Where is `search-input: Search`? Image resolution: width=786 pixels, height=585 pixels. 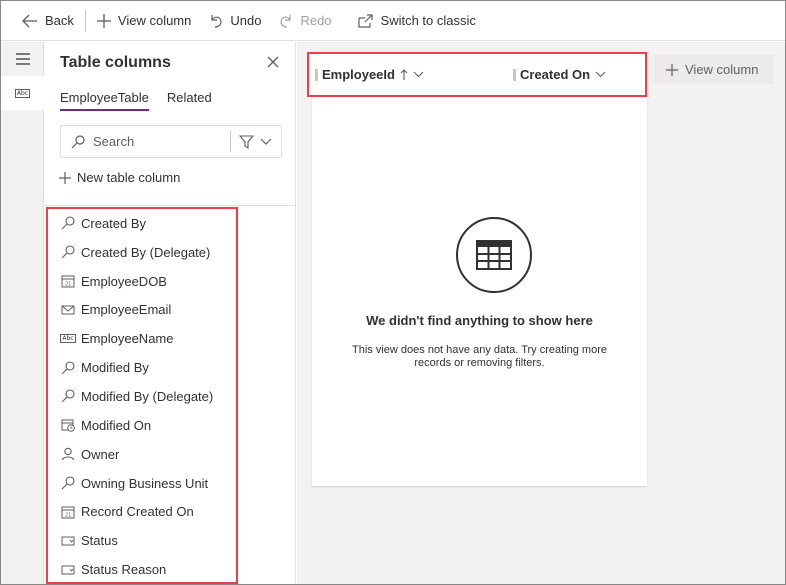
search-input: Search is located at coordinates (161, 141).